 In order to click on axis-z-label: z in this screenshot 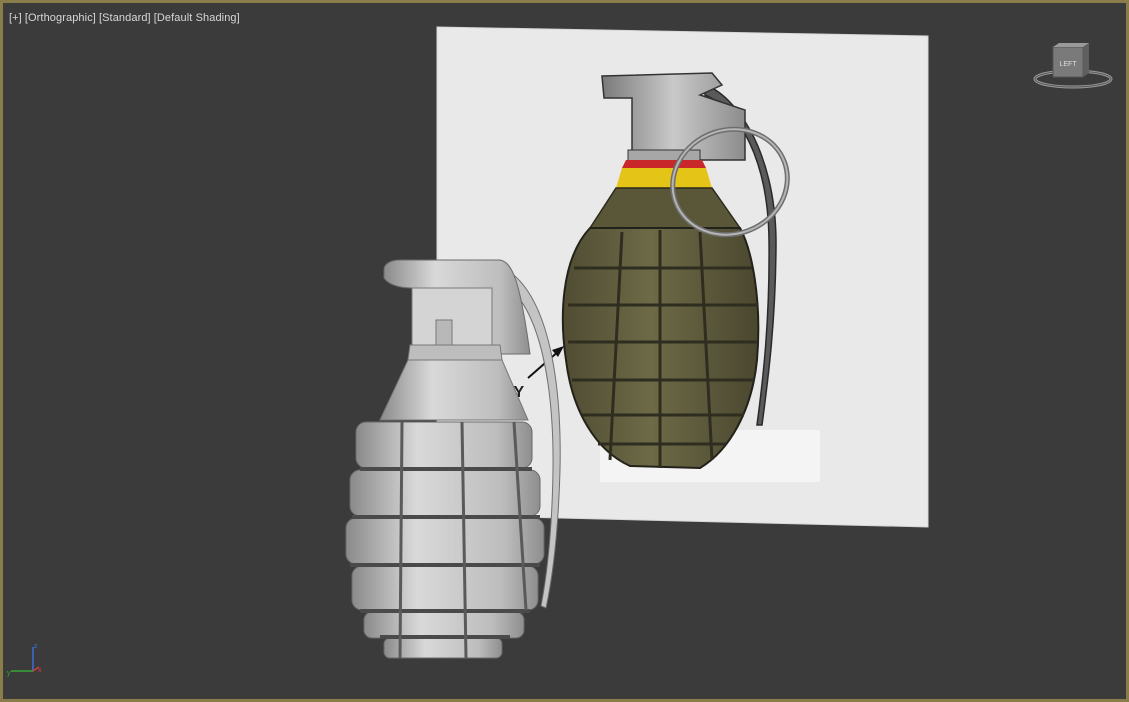, I will do `click(36, 646)`.